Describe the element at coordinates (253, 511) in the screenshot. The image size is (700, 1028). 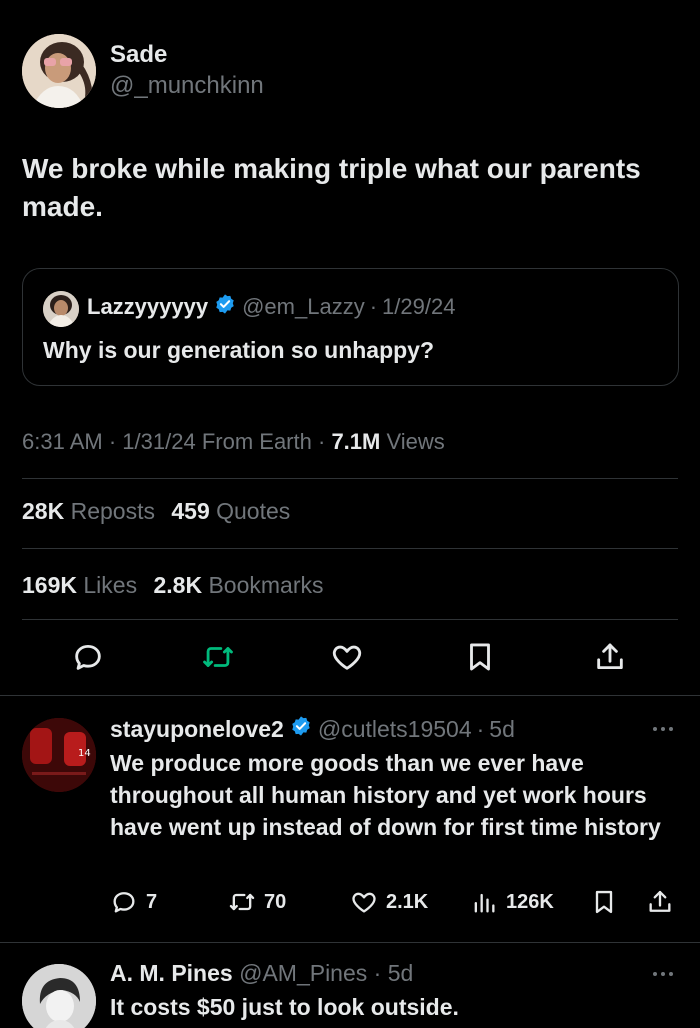
I see `quotes-label: Quotes` at that location.